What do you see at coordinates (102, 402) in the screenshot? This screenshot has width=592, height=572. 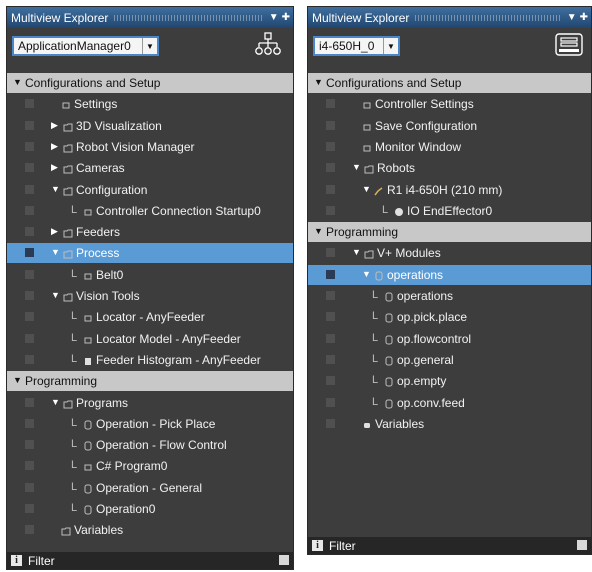 I see `tree-item-label: Programs` at bounding box center [102, 402].